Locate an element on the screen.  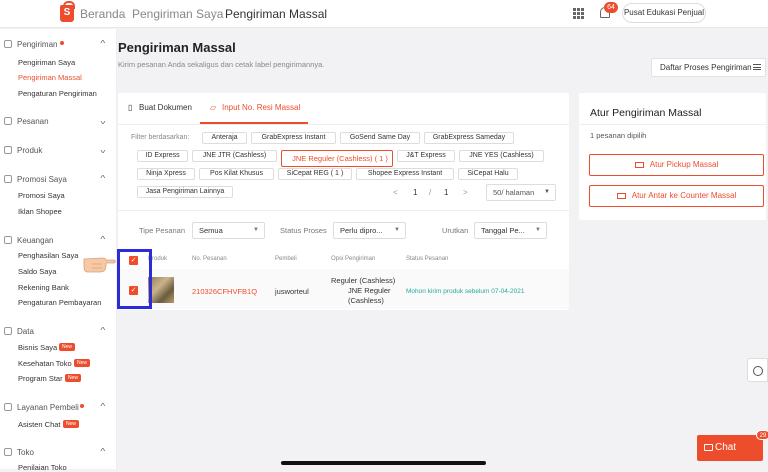
filter-chip: GoSend Same Day is located at coordinates (380, 138).